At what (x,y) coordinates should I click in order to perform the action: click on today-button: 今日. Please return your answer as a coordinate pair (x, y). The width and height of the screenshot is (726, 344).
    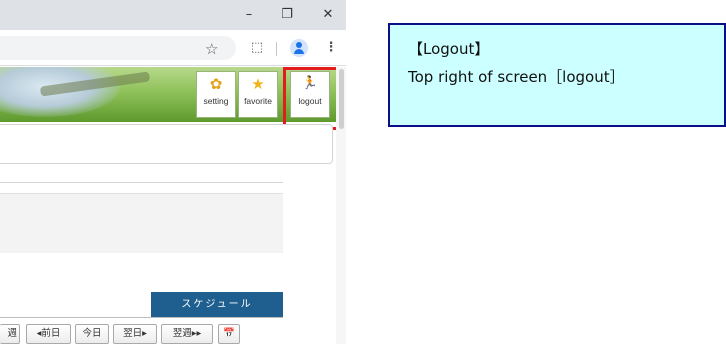
    Looking at the image, I should click on (92, 334).